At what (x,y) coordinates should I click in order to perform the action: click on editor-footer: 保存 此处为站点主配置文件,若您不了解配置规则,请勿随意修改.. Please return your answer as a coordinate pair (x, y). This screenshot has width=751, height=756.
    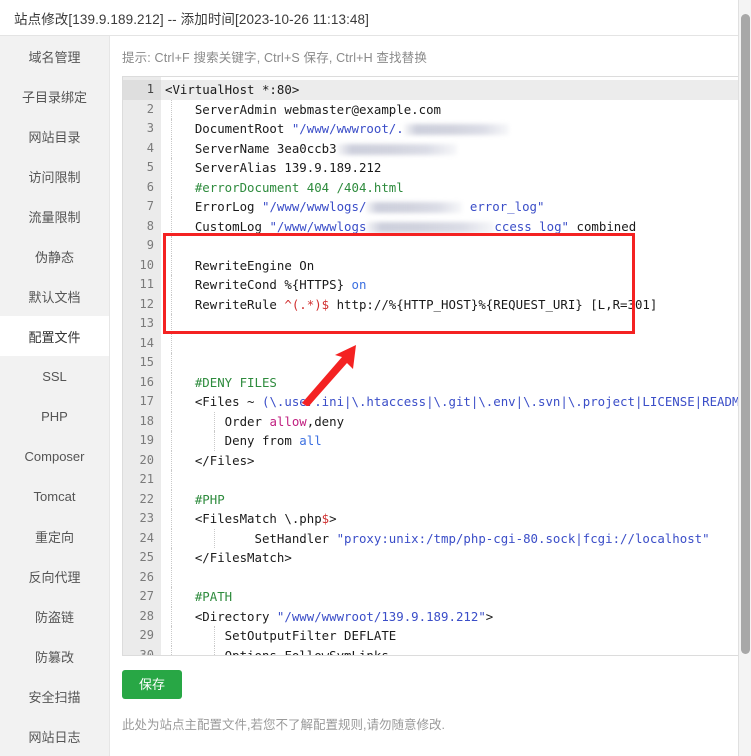
    Looking at the image, I should click on (436, 694).